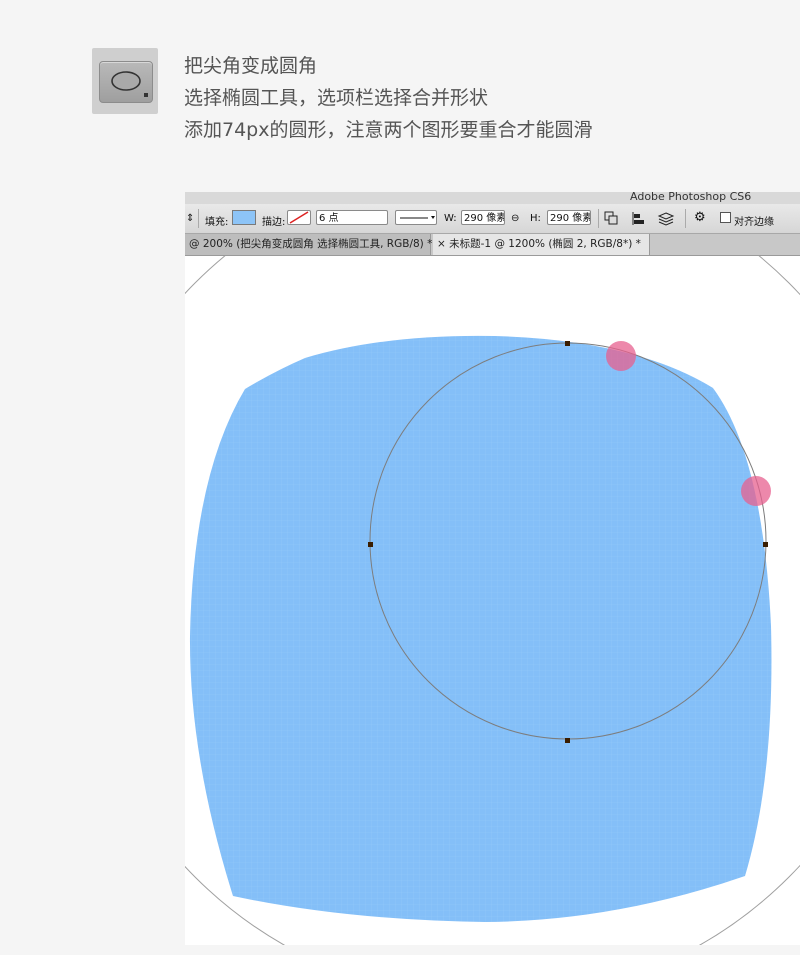 This screenshot has height=955, width=800. I want to click on width-value: 290 像素, so click(484, 218).